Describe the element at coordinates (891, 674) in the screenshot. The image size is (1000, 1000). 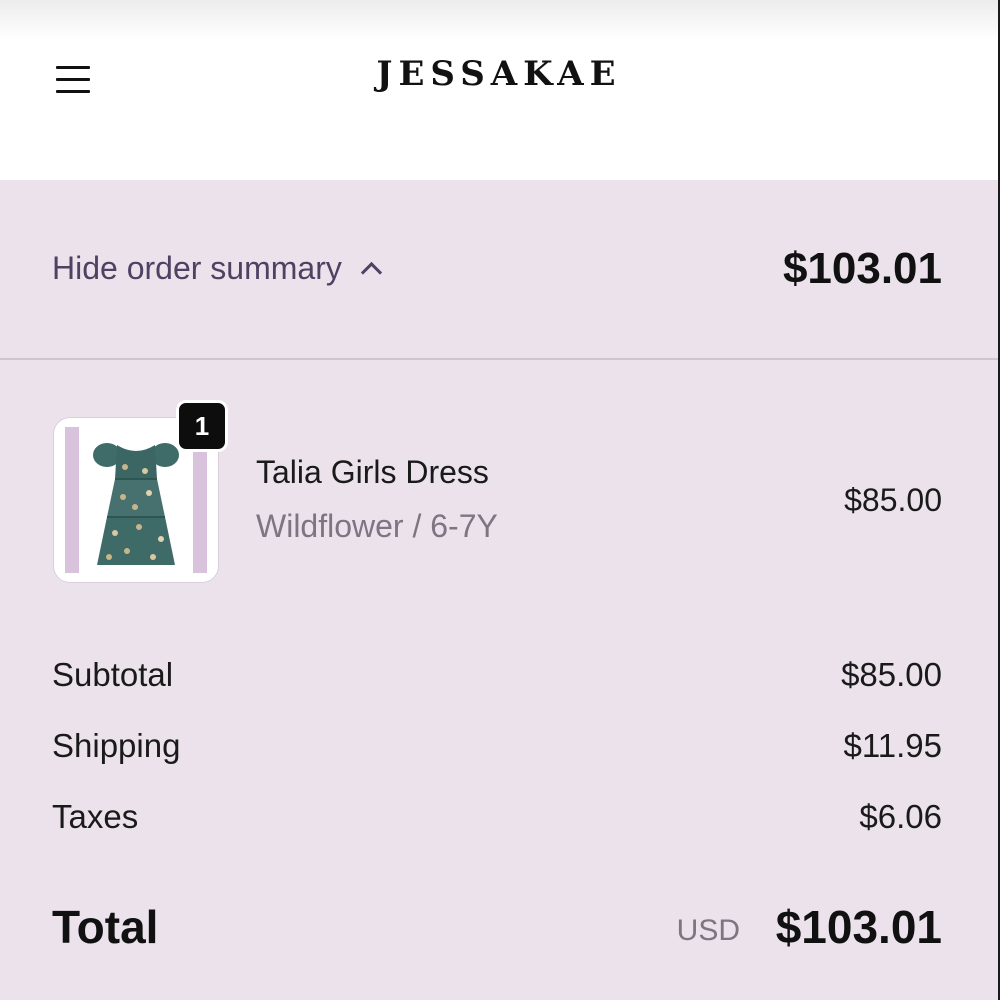
I see `subtotal-value: $85.00` at that location.